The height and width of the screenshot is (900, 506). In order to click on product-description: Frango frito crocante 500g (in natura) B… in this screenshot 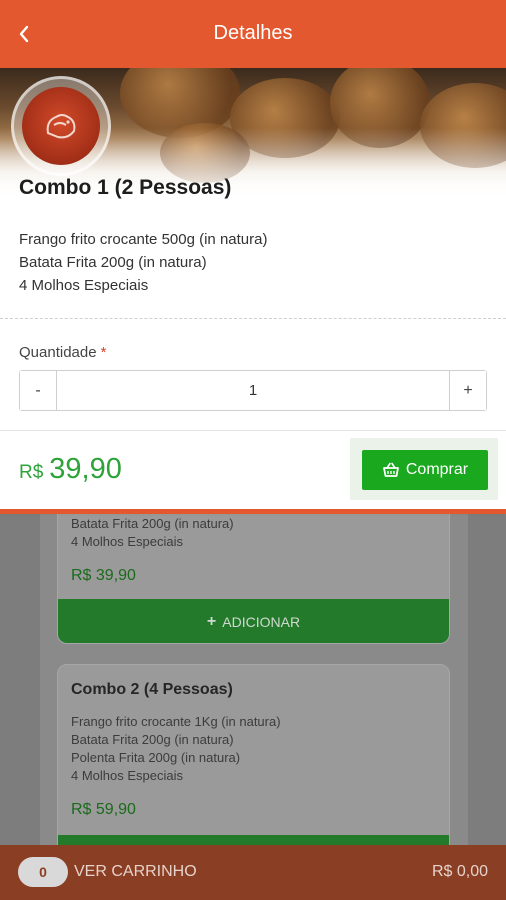, I will do `click(143, 262)`.